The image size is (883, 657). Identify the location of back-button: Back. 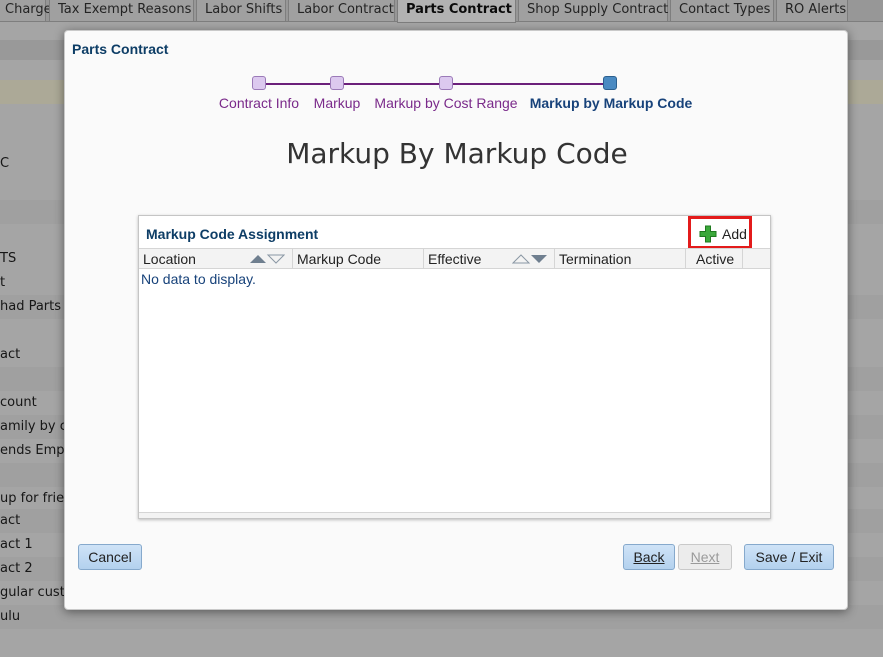
(649, 557).